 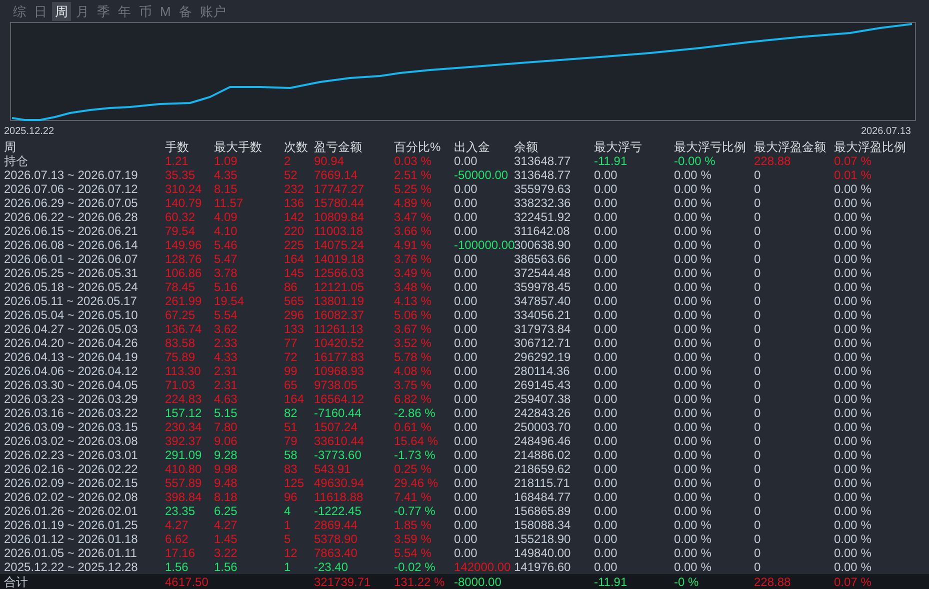 I want to click on table-cell-text: 3.78, so click(x=226, y=273).